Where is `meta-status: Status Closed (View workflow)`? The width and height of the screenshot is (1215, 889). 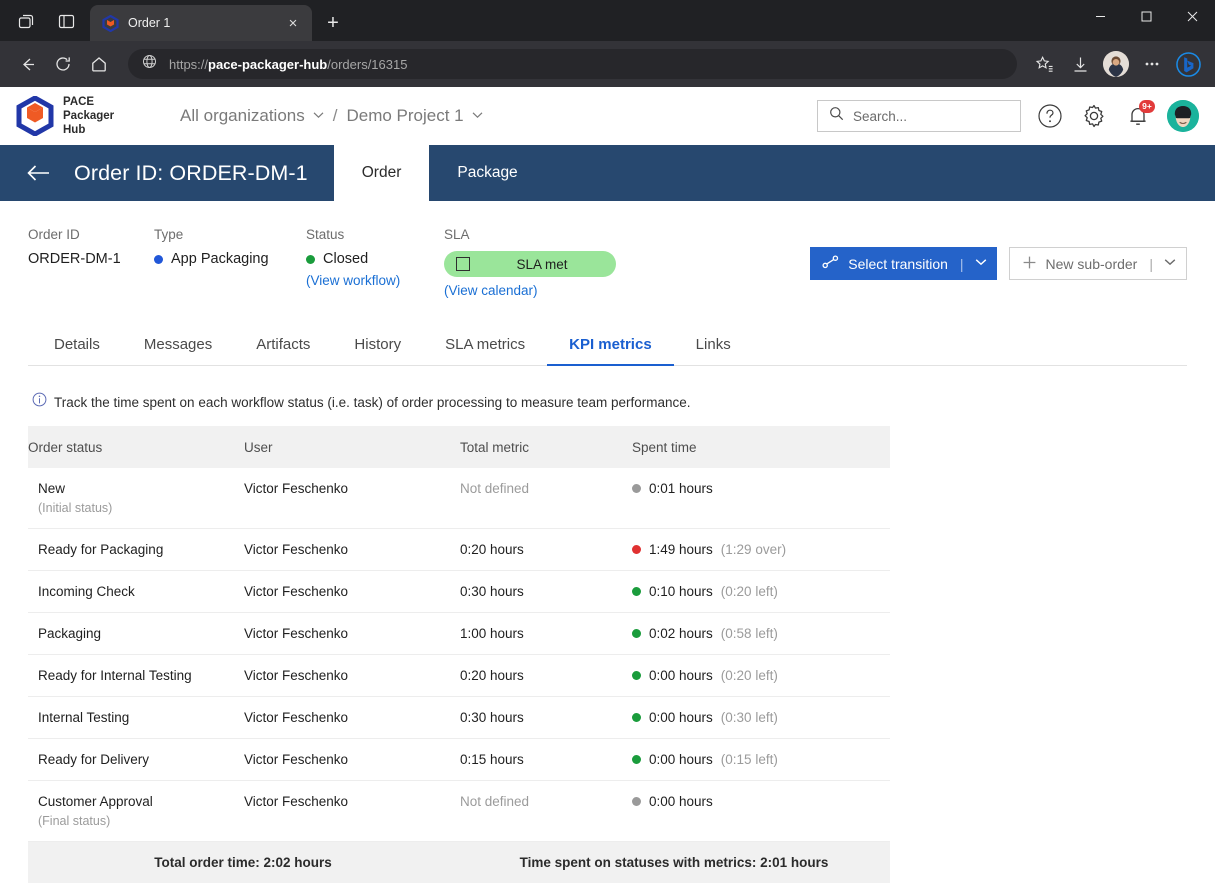 meta-status: Status Closed (View workflow) is located at coordinates (375, 262).